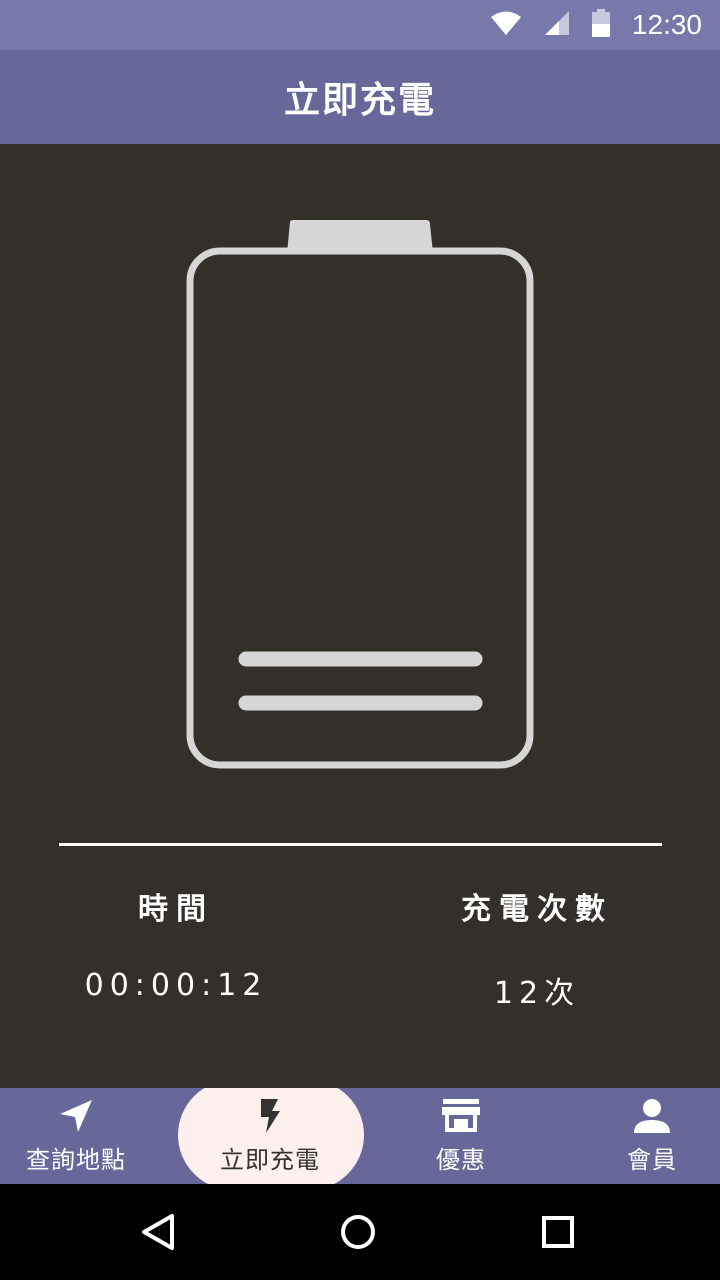  What do you see at coordinates (360, 25) in the screenshot?
I see `status-bar: 12:30` at bounding box center [360, 25].